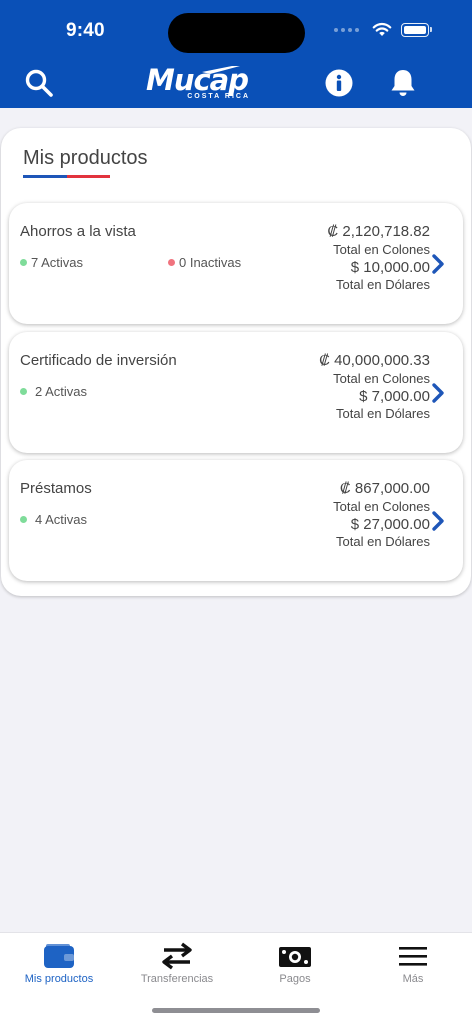 Image resolution: width=472 pixels, height=1025 pixels. Describe the element at coordinates (98, 360) in the screenshot. I see `product-name: Certificado de inversión` at that location.